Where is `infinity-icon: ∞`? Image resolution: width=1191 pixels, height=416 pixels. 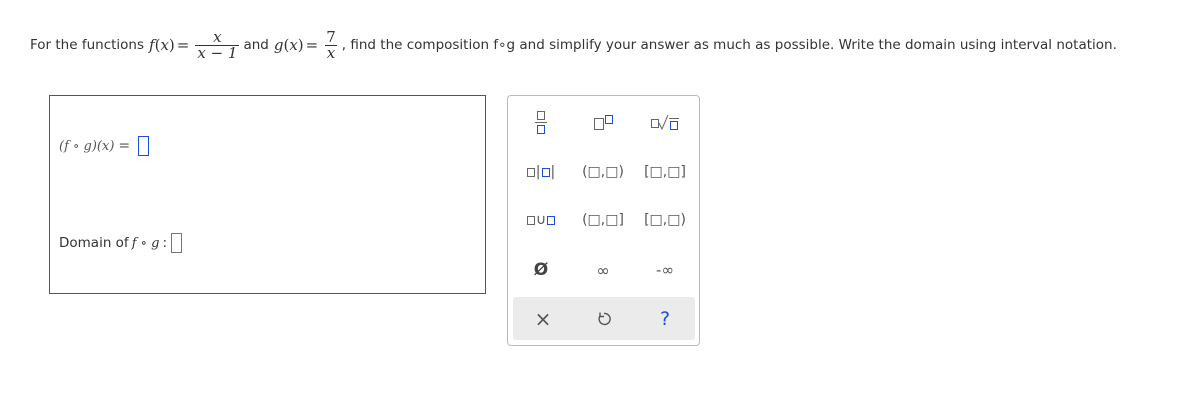 infinity-icon: ∞ is located at coordinates (603, 270).